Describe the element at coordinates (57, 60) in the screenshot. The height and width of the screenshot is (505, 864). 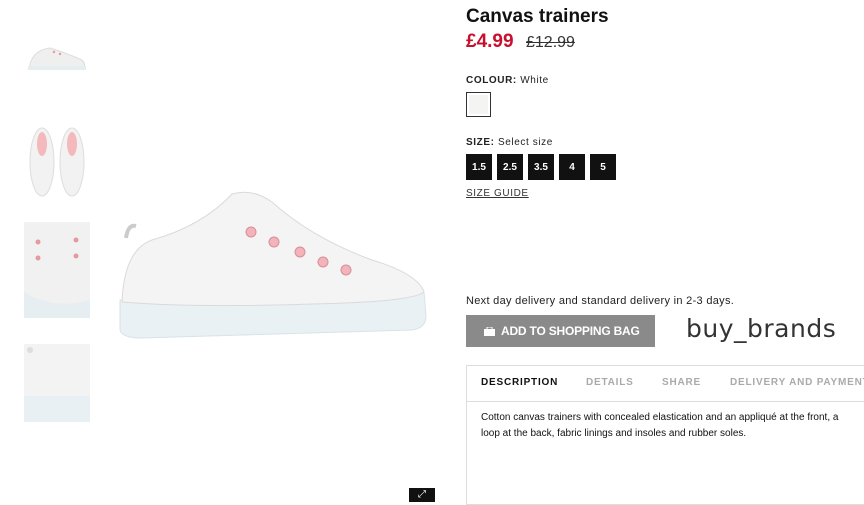
I see `thumbnail-side-view` at that location.